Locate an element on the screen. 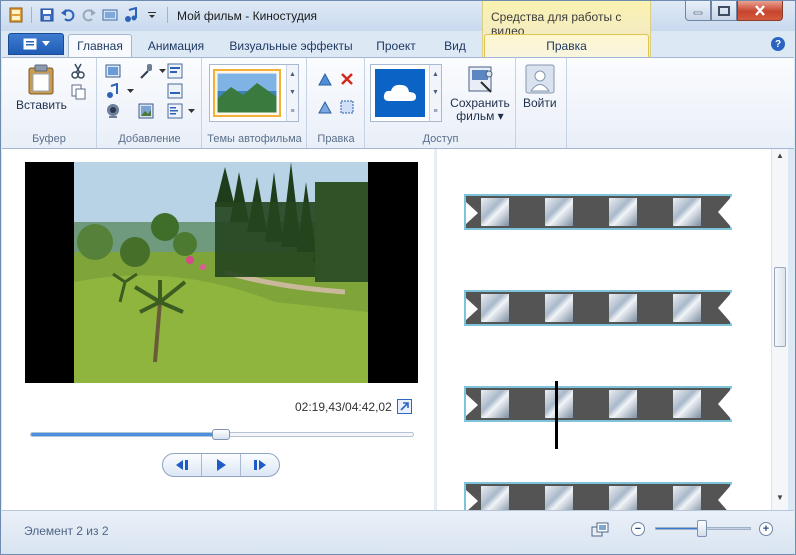  title-icon is located at coordinates (175, 71).